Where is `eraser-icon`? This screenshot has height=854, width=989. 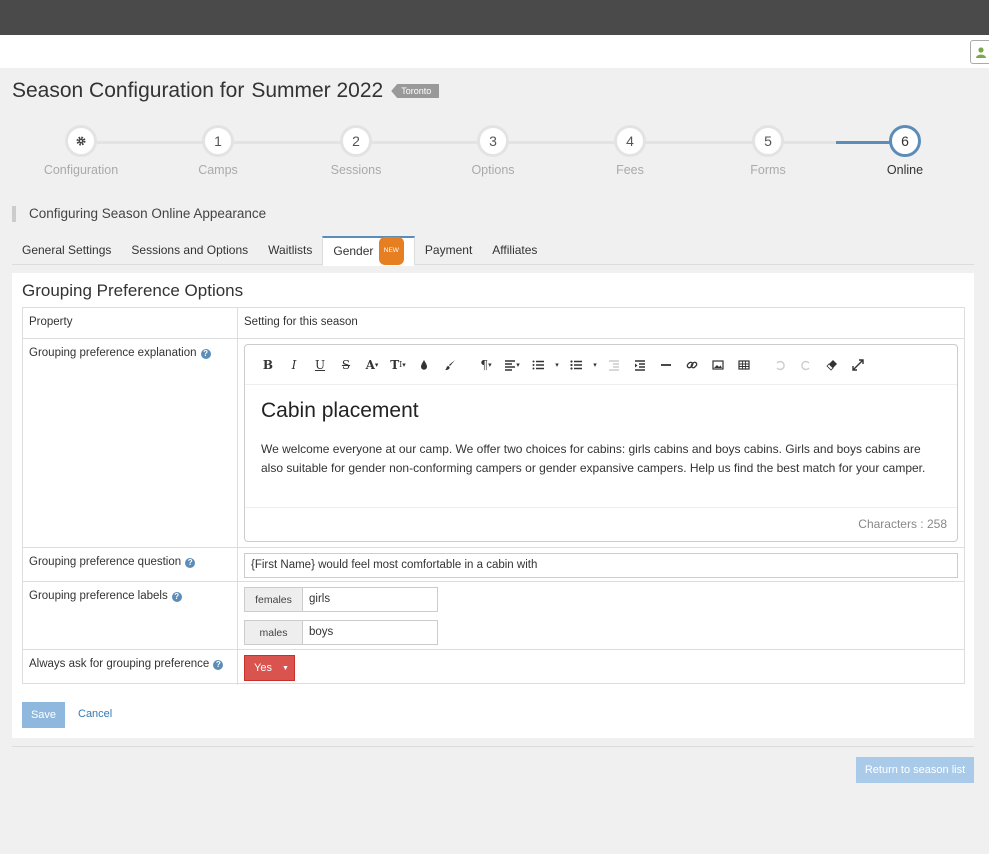 eraser-icon is located at coordinates (832, 365).